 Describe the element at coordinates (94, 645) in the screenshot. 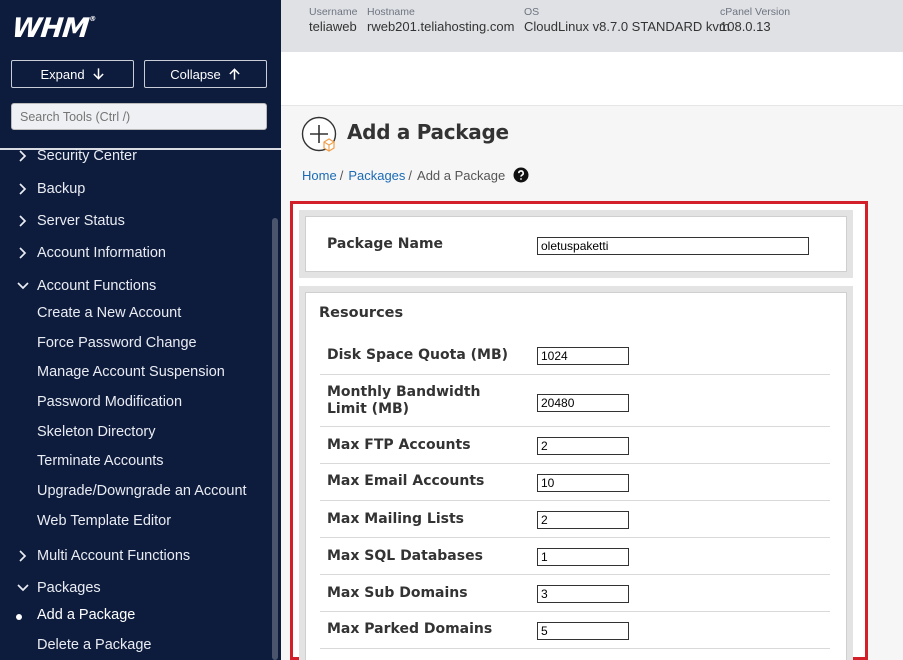

I see `sidebar-subitem-delete-a-package: Delete a Package` at that location.